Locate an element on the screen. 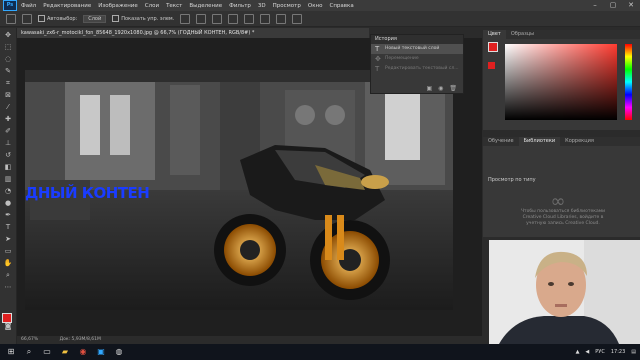 Image resolution: width=640 pixels, height=360 pixels. history-item: ✥ Перемещение is located at coordinates (417, 59).